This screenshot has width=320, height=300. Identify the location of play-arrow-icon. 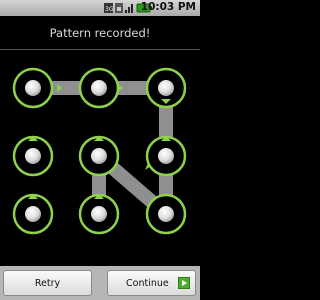
(184, 283).